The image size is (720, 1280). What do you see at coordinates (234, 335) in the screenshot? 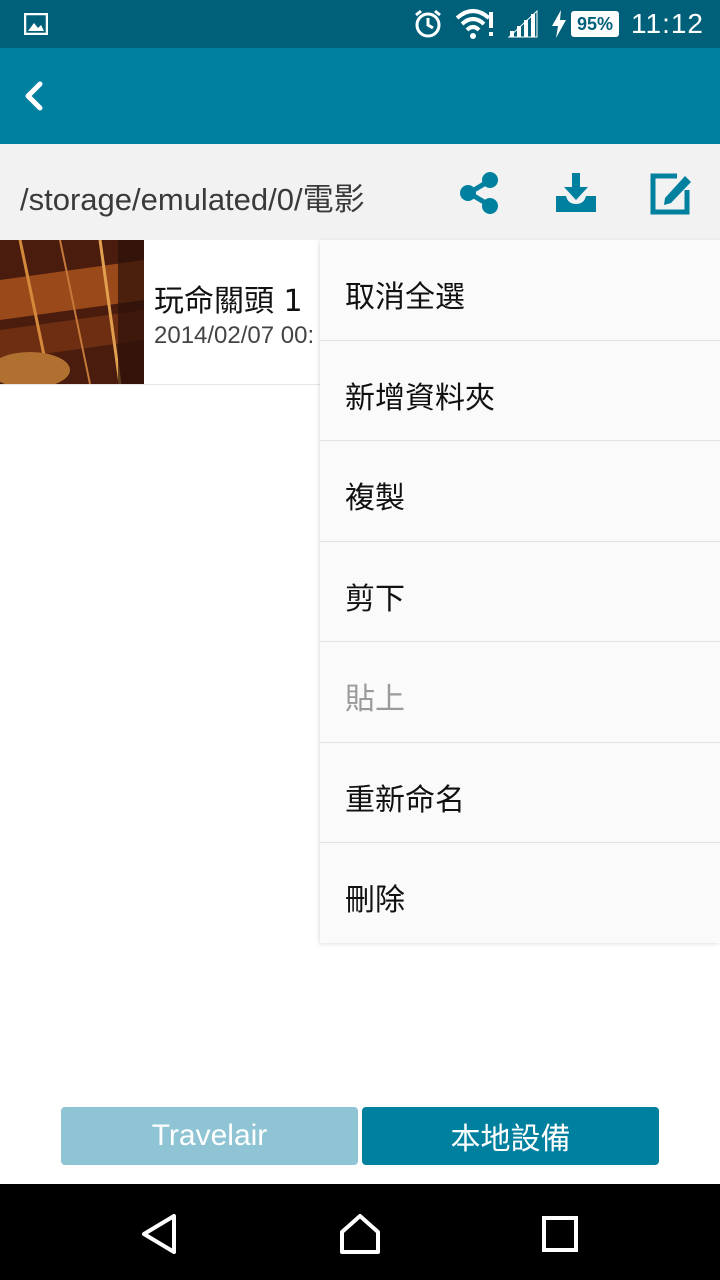
I see `file-date: 2014/02/07 00:` at bounding box center [234, 335].